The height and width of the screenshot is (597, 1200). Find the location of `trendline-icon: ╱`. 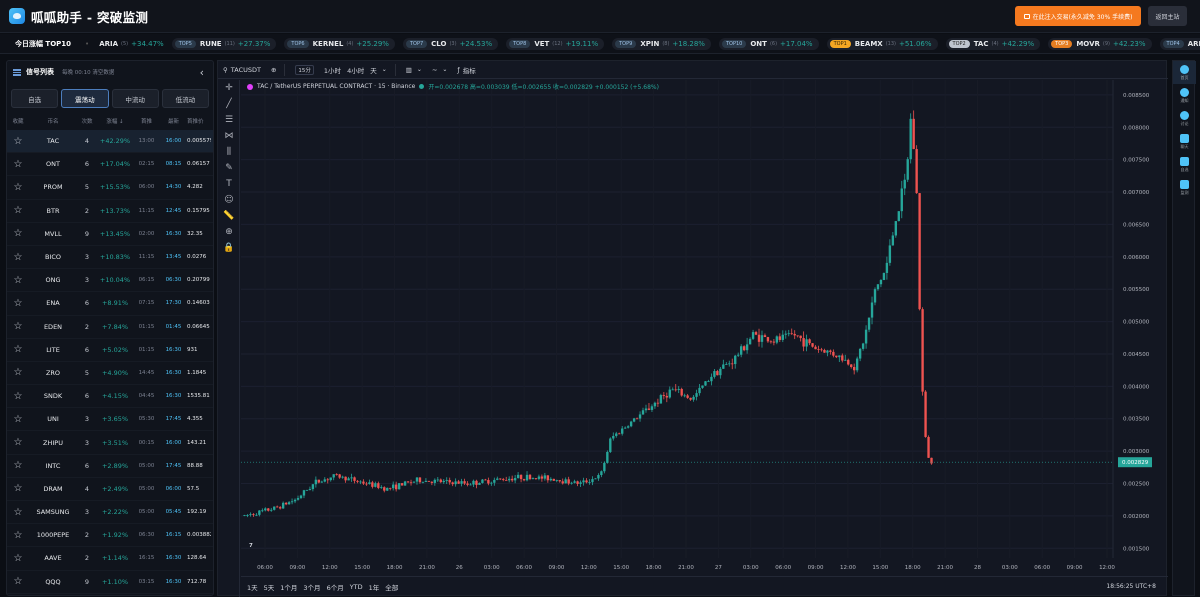

trendline-icon: ╱ is located at coordinates (229, 104).